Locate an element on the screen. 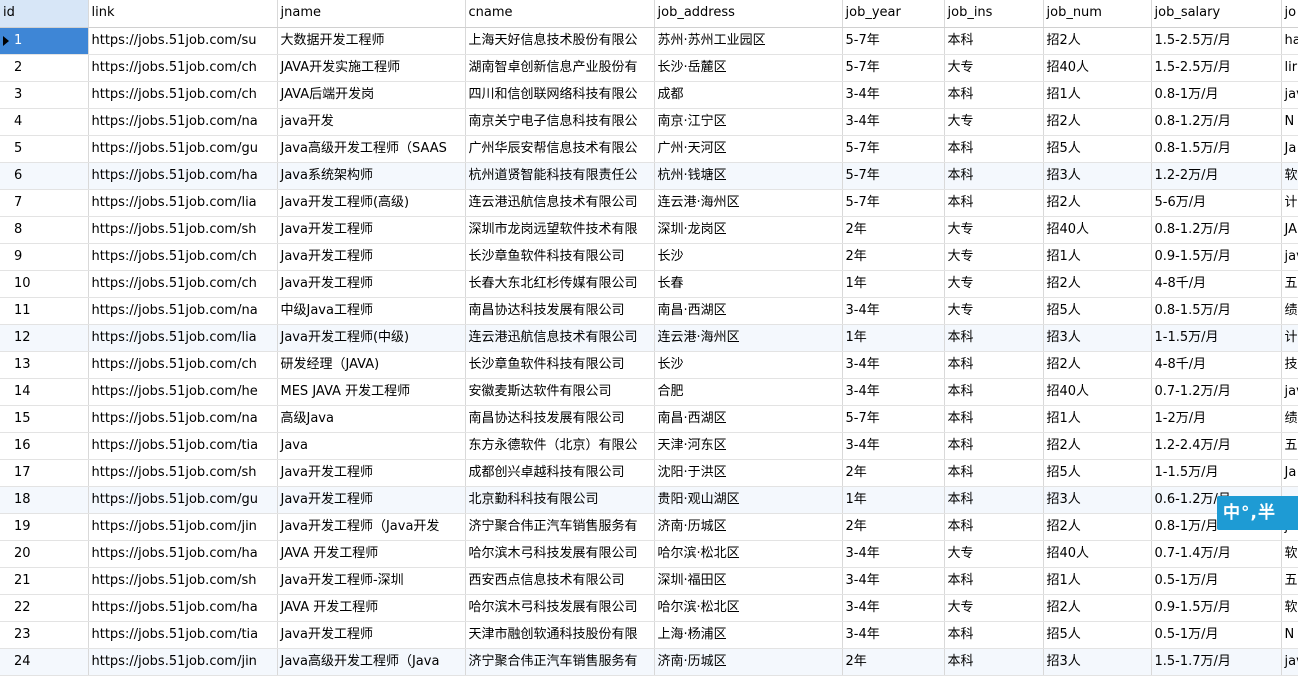  cell-cname: 杭州道贤智能科技有限责任公 is located at coordinates (560, 176).